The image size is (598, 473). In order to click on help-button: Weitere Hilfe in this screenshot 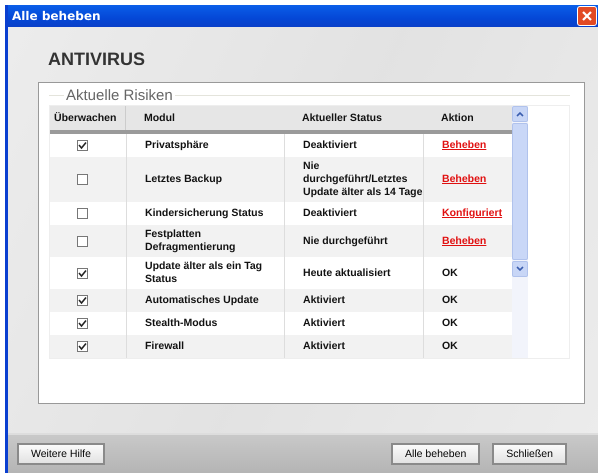, I will do `click(61, 454)`.